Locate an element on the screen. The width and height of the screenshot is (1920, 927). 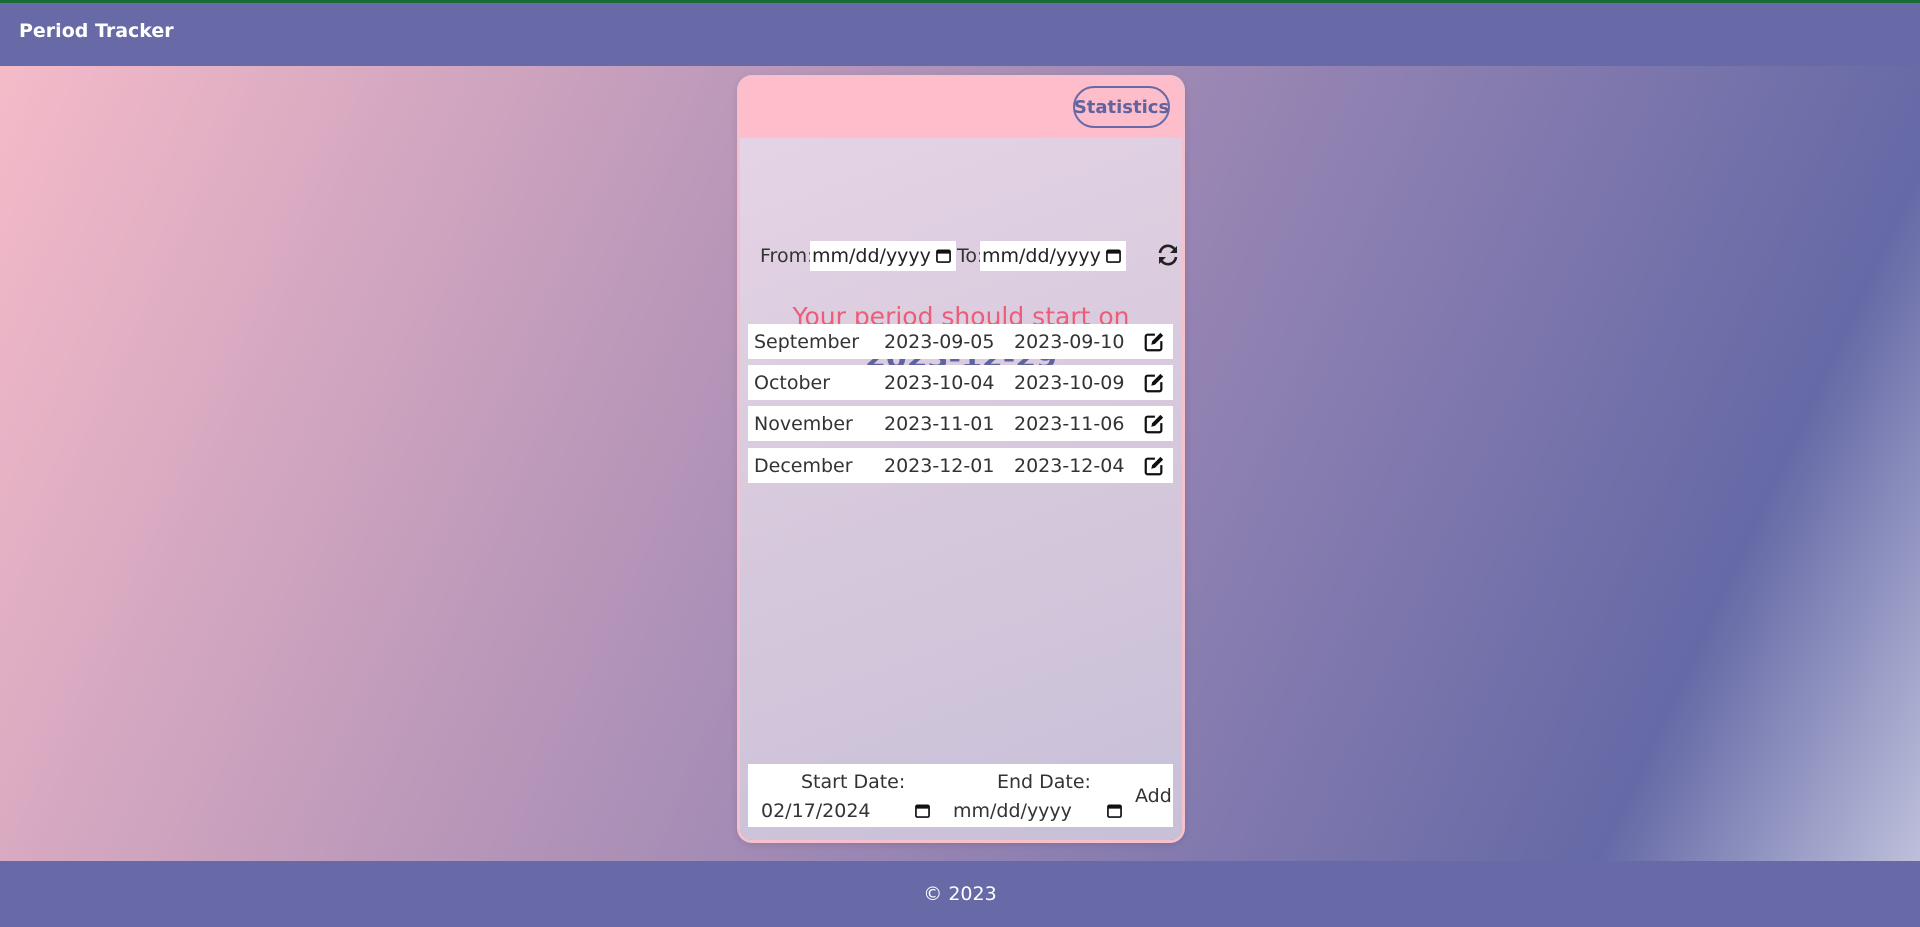
footer: © 2023 is located at coordinates (960, 894).